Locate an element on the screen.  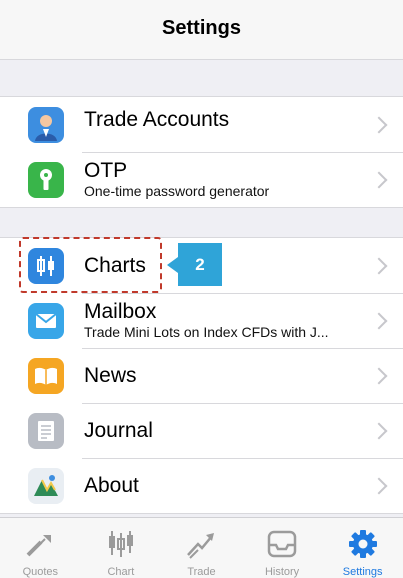
navigation-bar: Settings is located at coordinates (201, 30).